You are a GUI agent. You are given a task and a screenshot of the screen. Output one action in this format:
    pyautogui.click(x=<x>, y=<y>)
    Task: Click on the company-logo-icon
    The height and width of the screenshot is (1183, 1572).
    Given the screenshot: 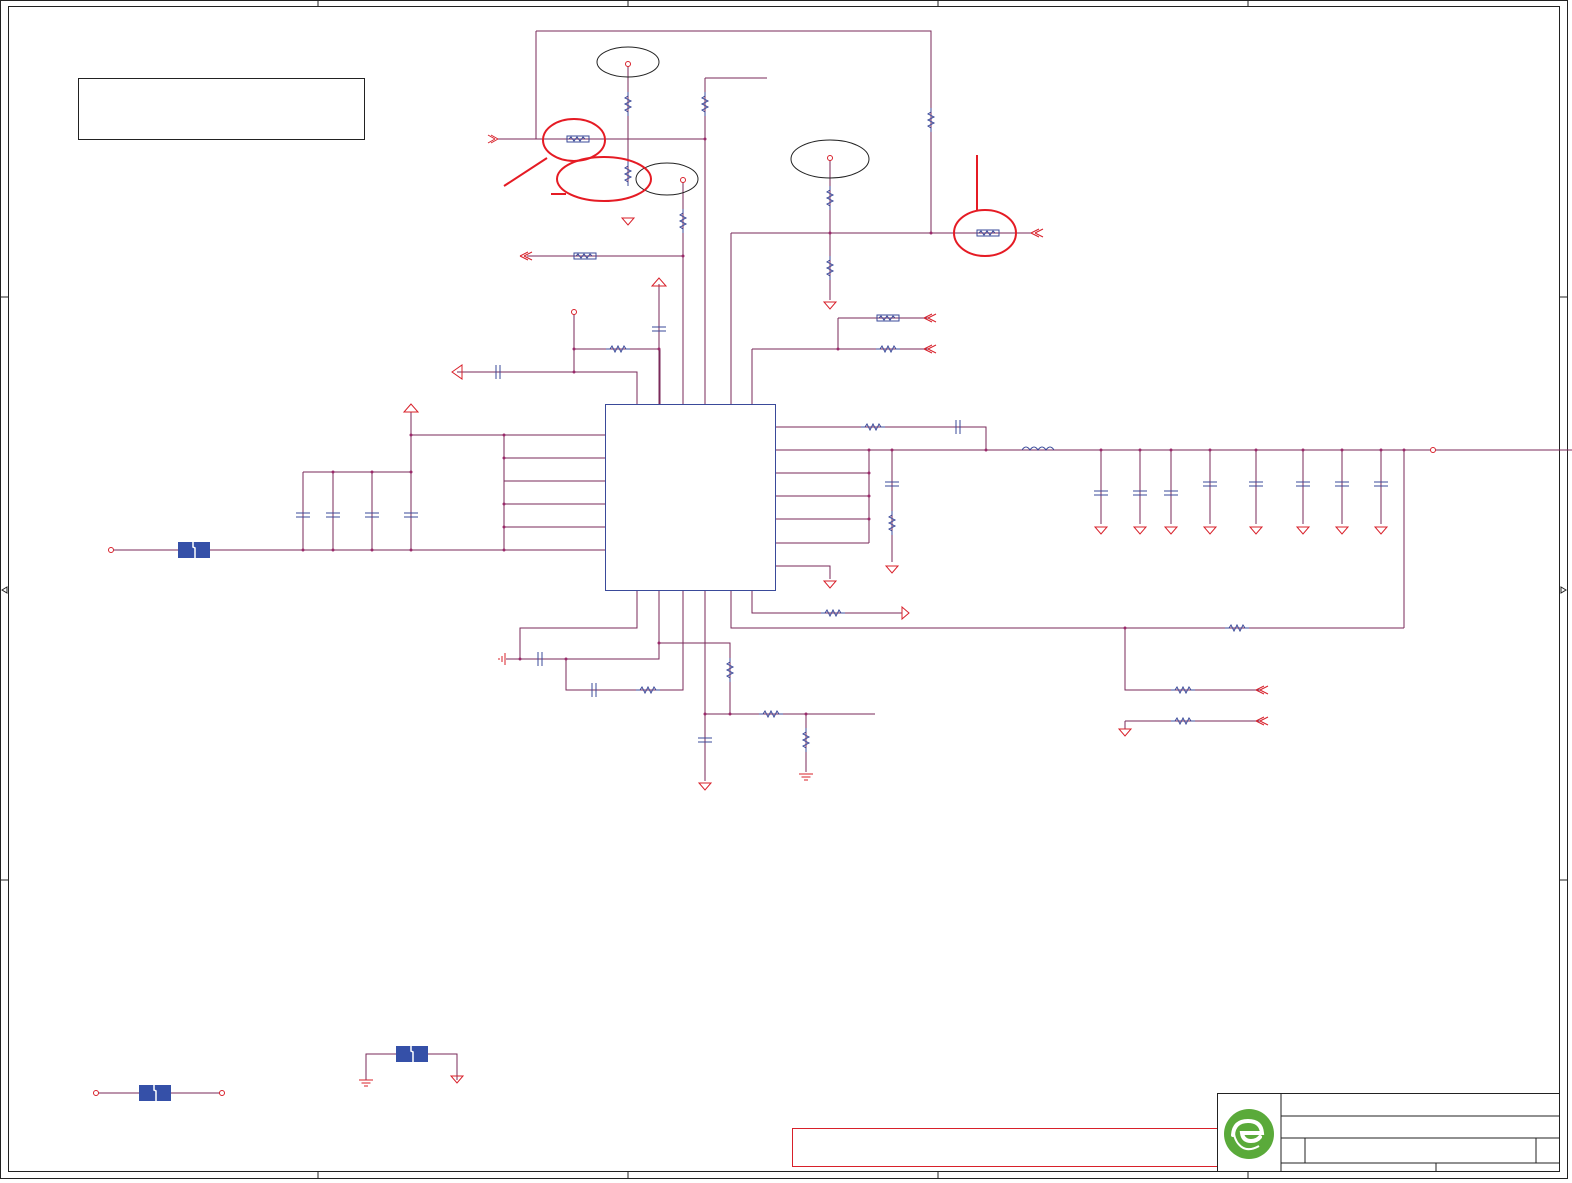 What is the action you would take?
    pyautogui.click(x=1249, y=1134)
    